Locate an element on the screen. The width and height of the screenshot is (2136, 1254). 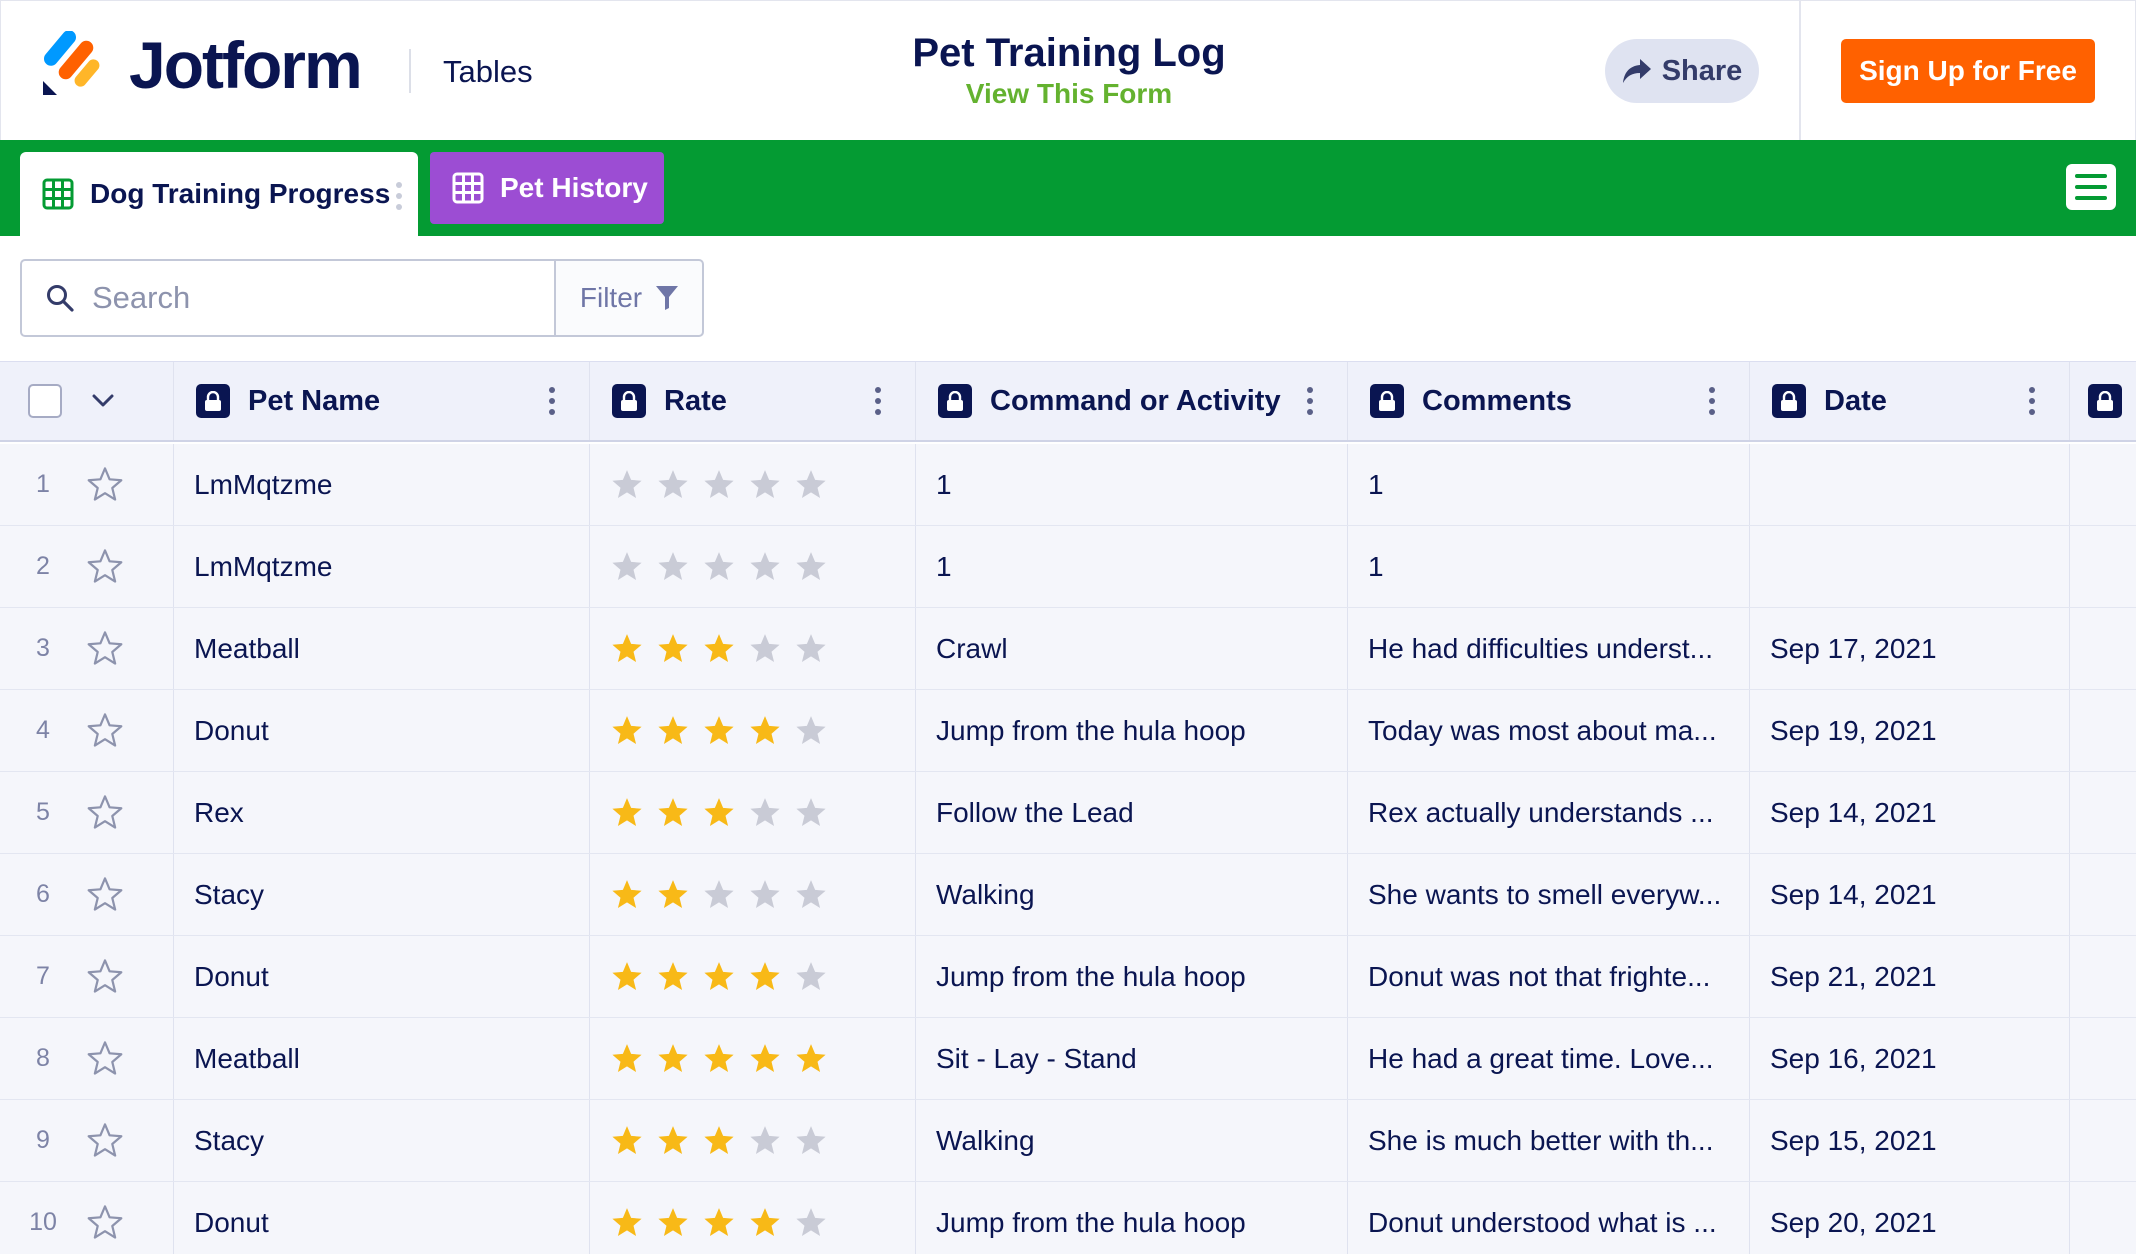
tab-dog-training-progress: Dog Training Progress is located at coordinates (219, 194).